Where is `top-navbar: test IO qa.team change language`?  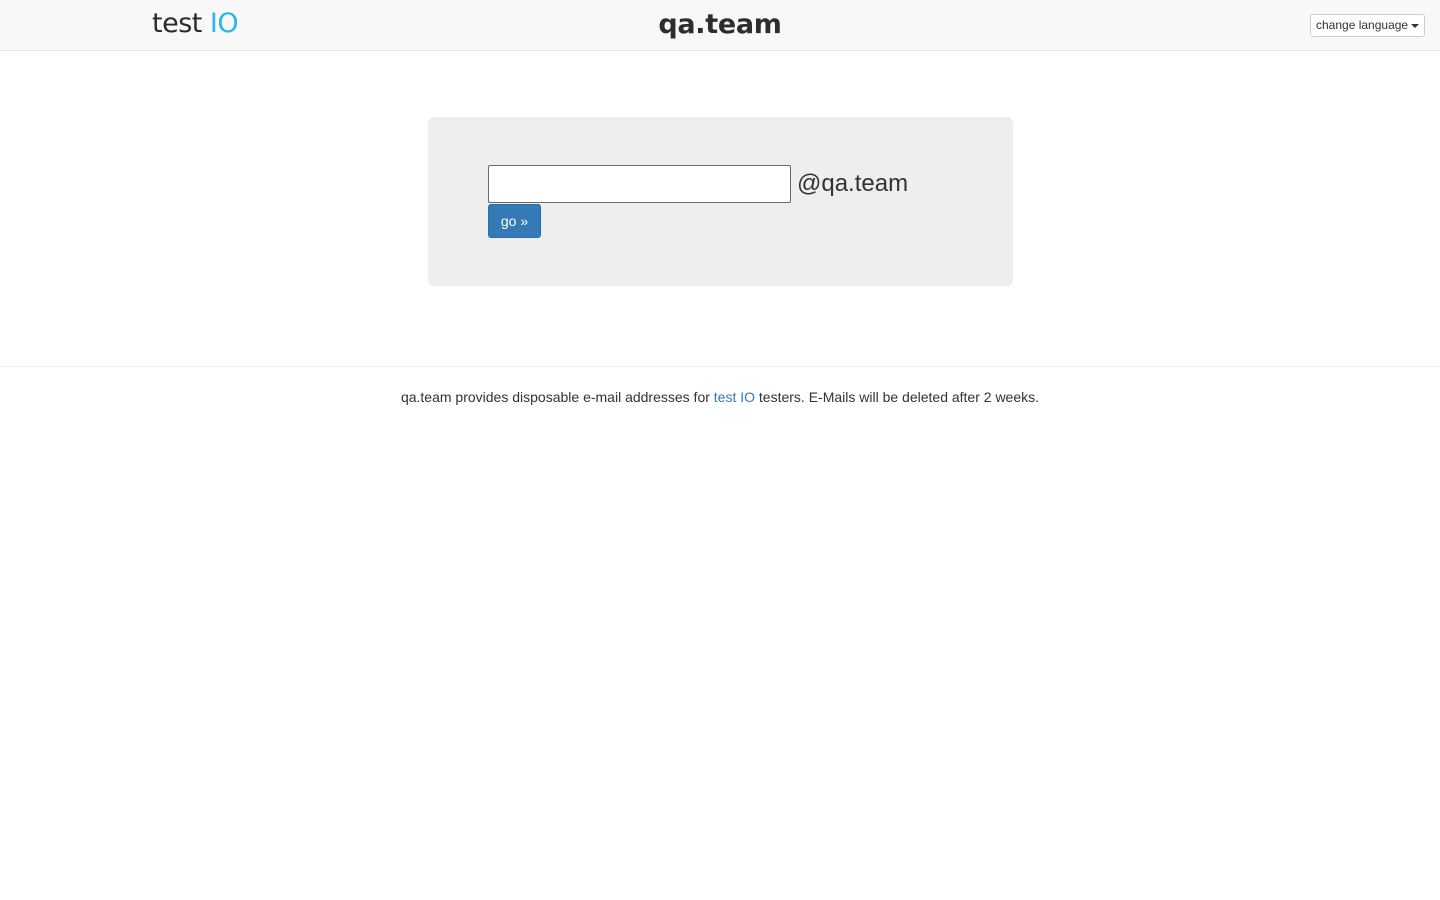 top-navbar: test IO qa.team change language is located at coordinates (720, 25).